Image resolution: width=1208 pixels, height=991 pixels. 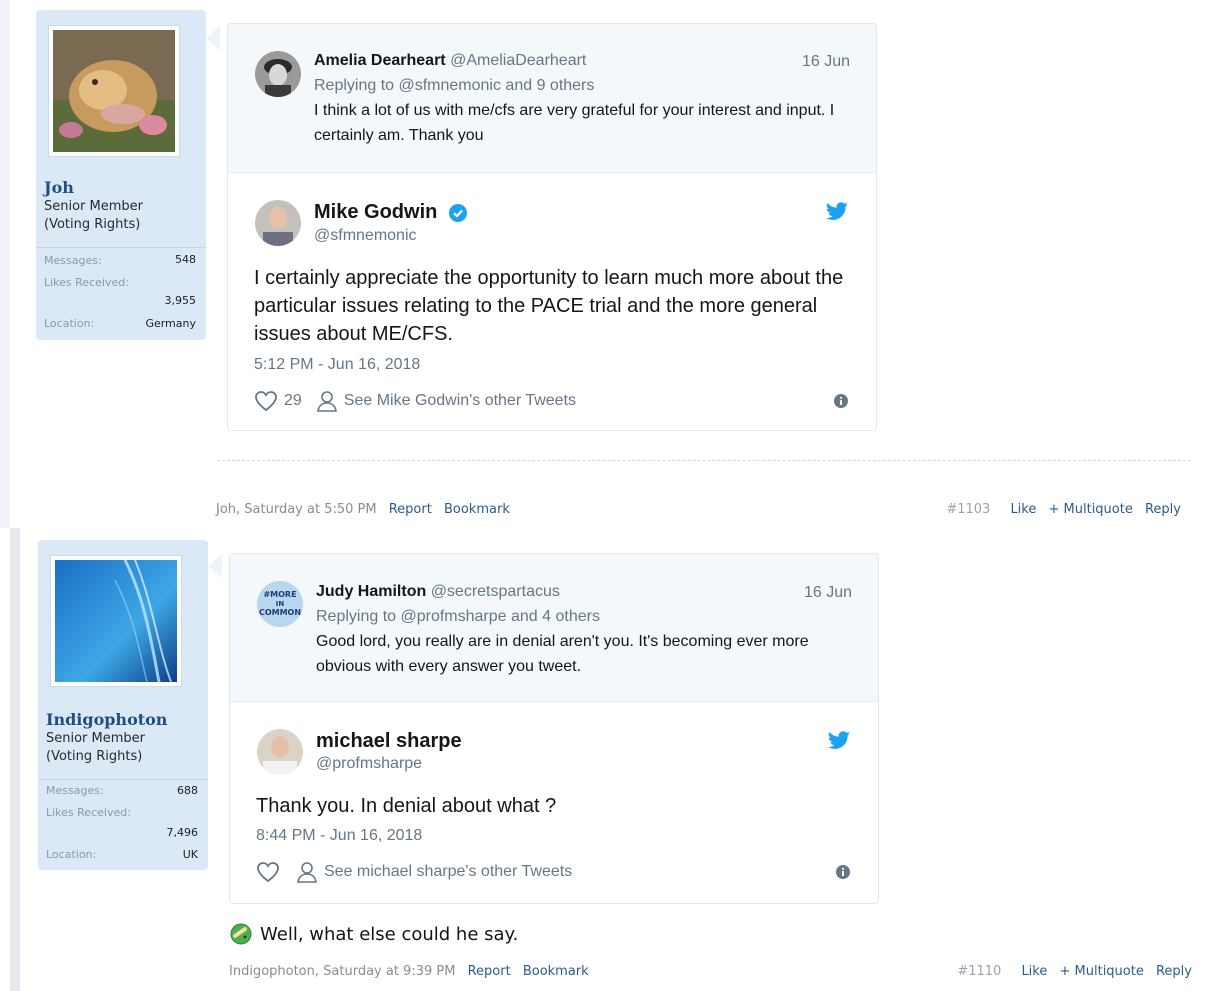 I want to click on location-value: Germany, so click(x=170, y=323).